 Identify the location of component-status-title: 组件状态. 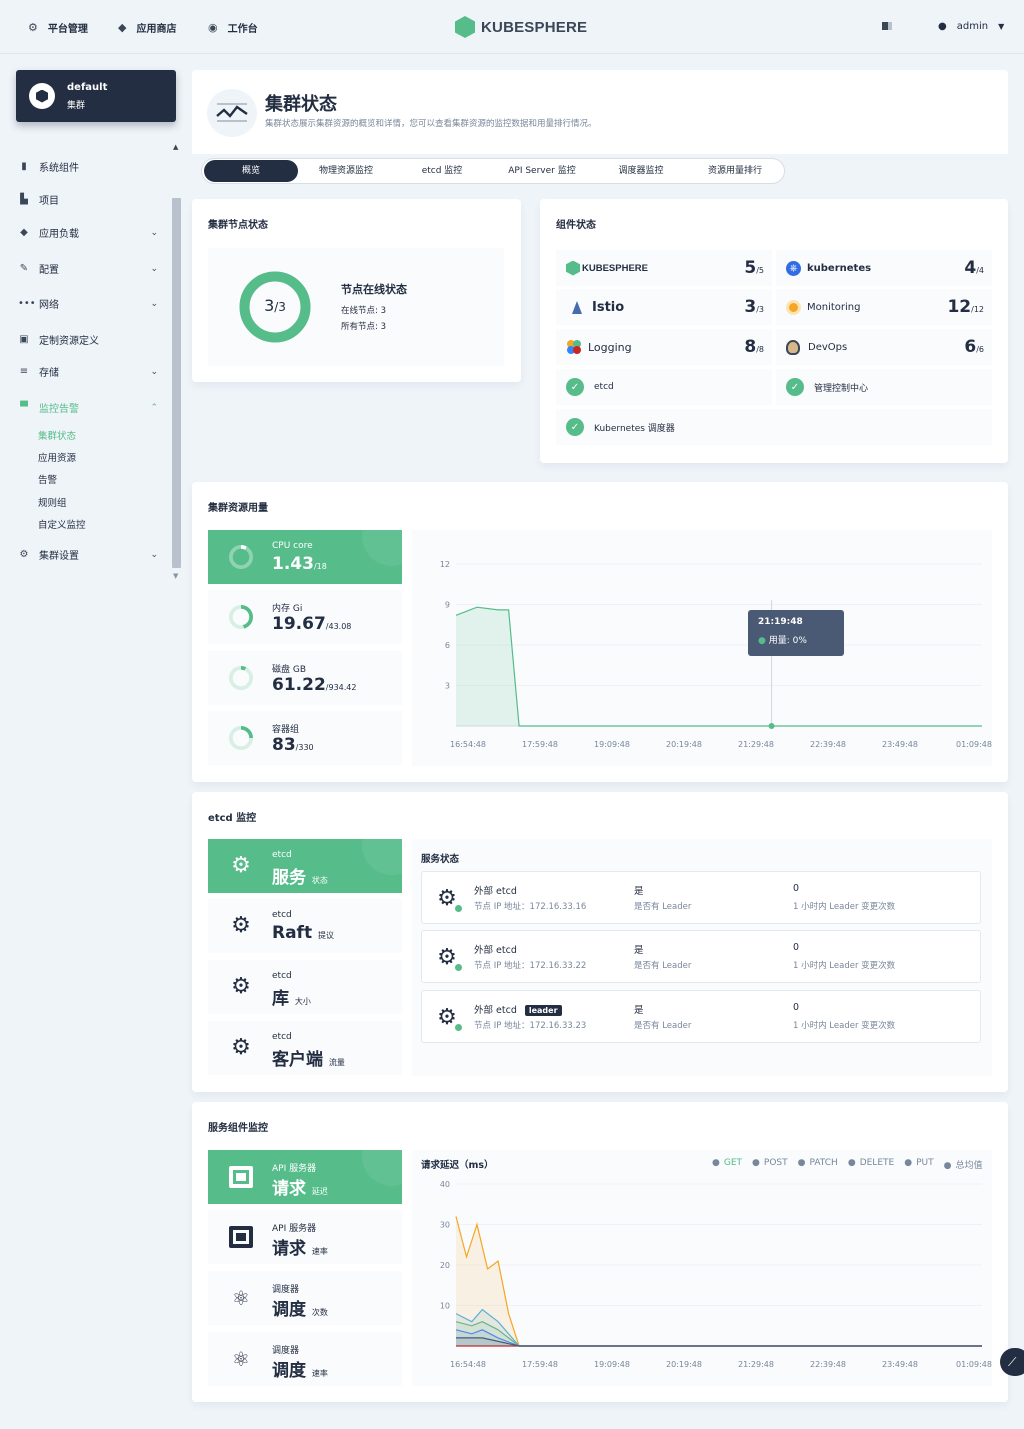
(576, 225).